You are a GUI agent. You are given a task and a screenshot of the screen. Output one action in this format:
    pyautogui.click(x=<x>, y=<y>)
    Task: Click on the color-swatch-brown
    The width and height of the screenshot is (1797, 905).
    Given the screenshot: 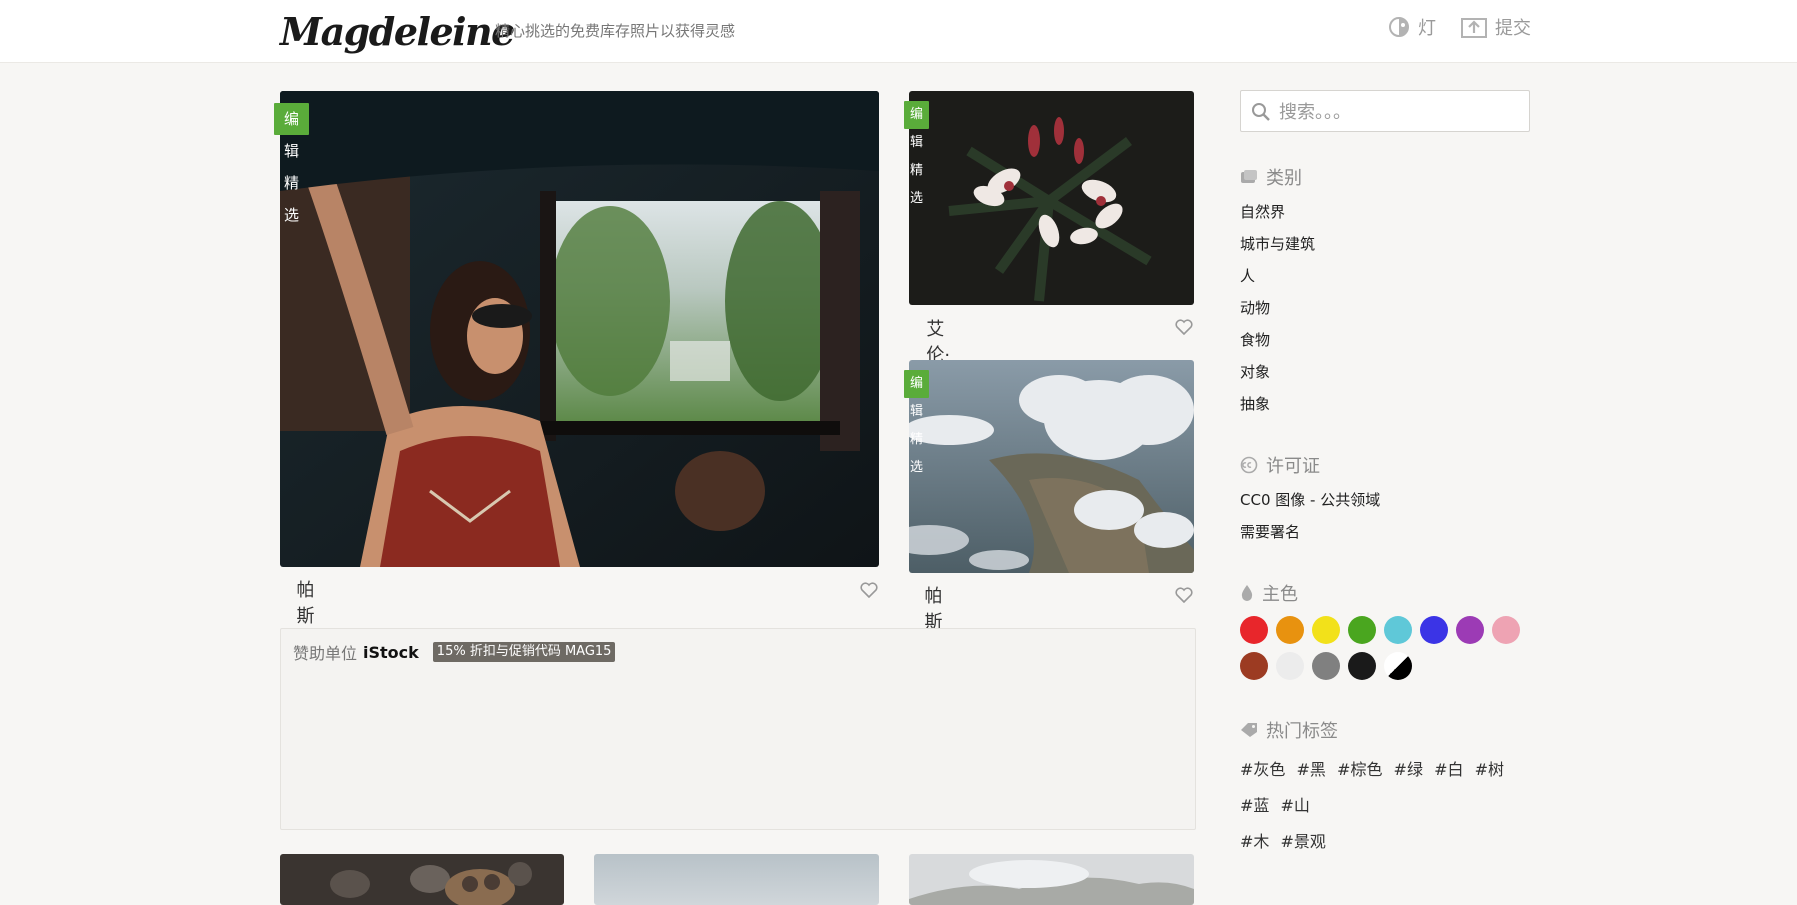 What is the action you would take?
    pyautogui.click(x=1254, y=666)
    